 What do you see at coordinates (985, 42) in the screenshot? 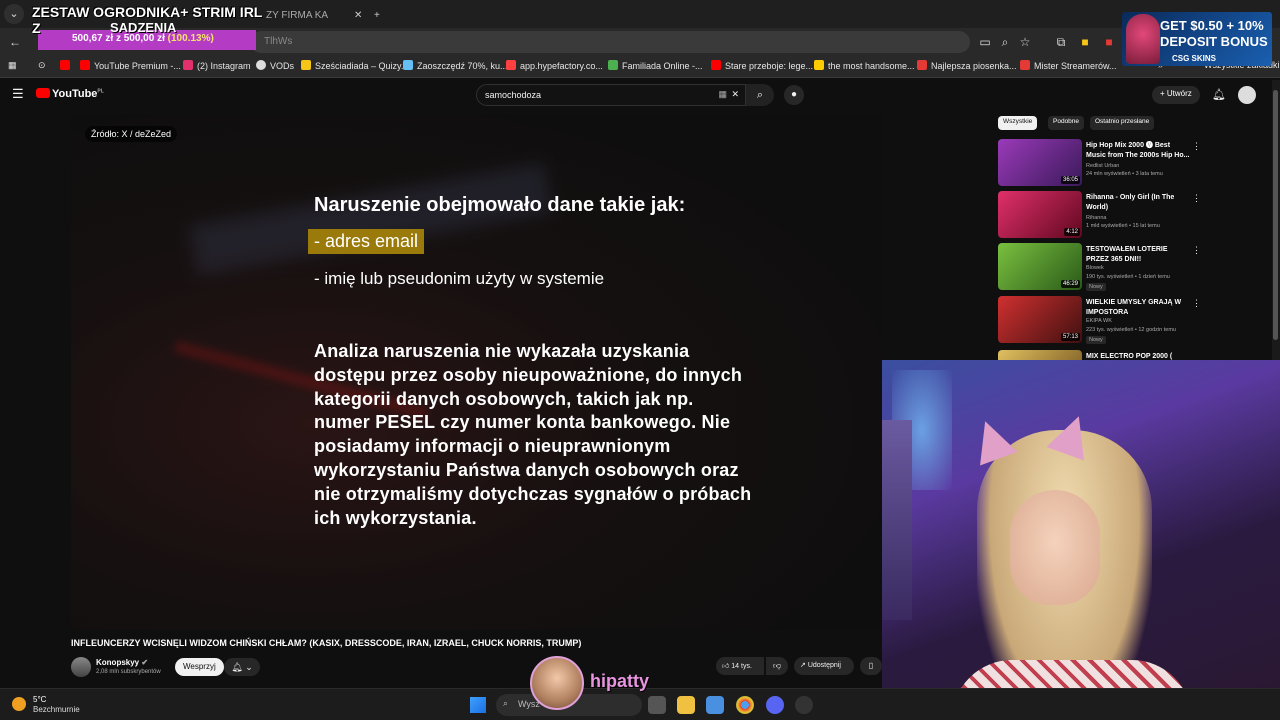
I see `cast-icon: ▭` at bounding box center [985, 42].